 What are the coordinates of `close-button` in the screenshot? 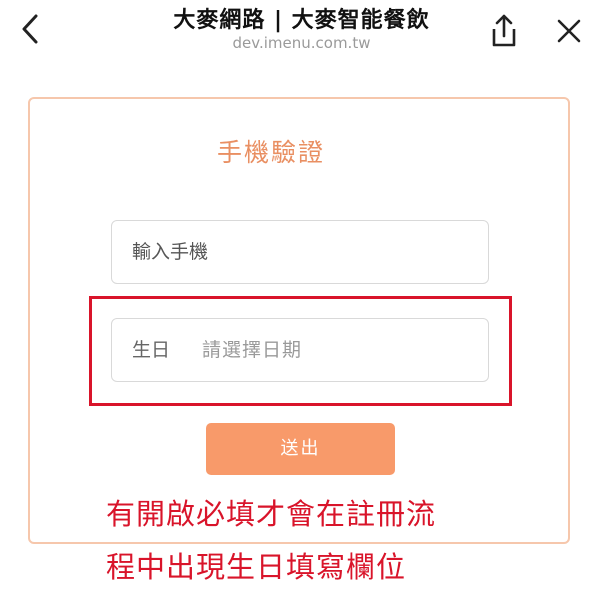 It's located at (569, 31).